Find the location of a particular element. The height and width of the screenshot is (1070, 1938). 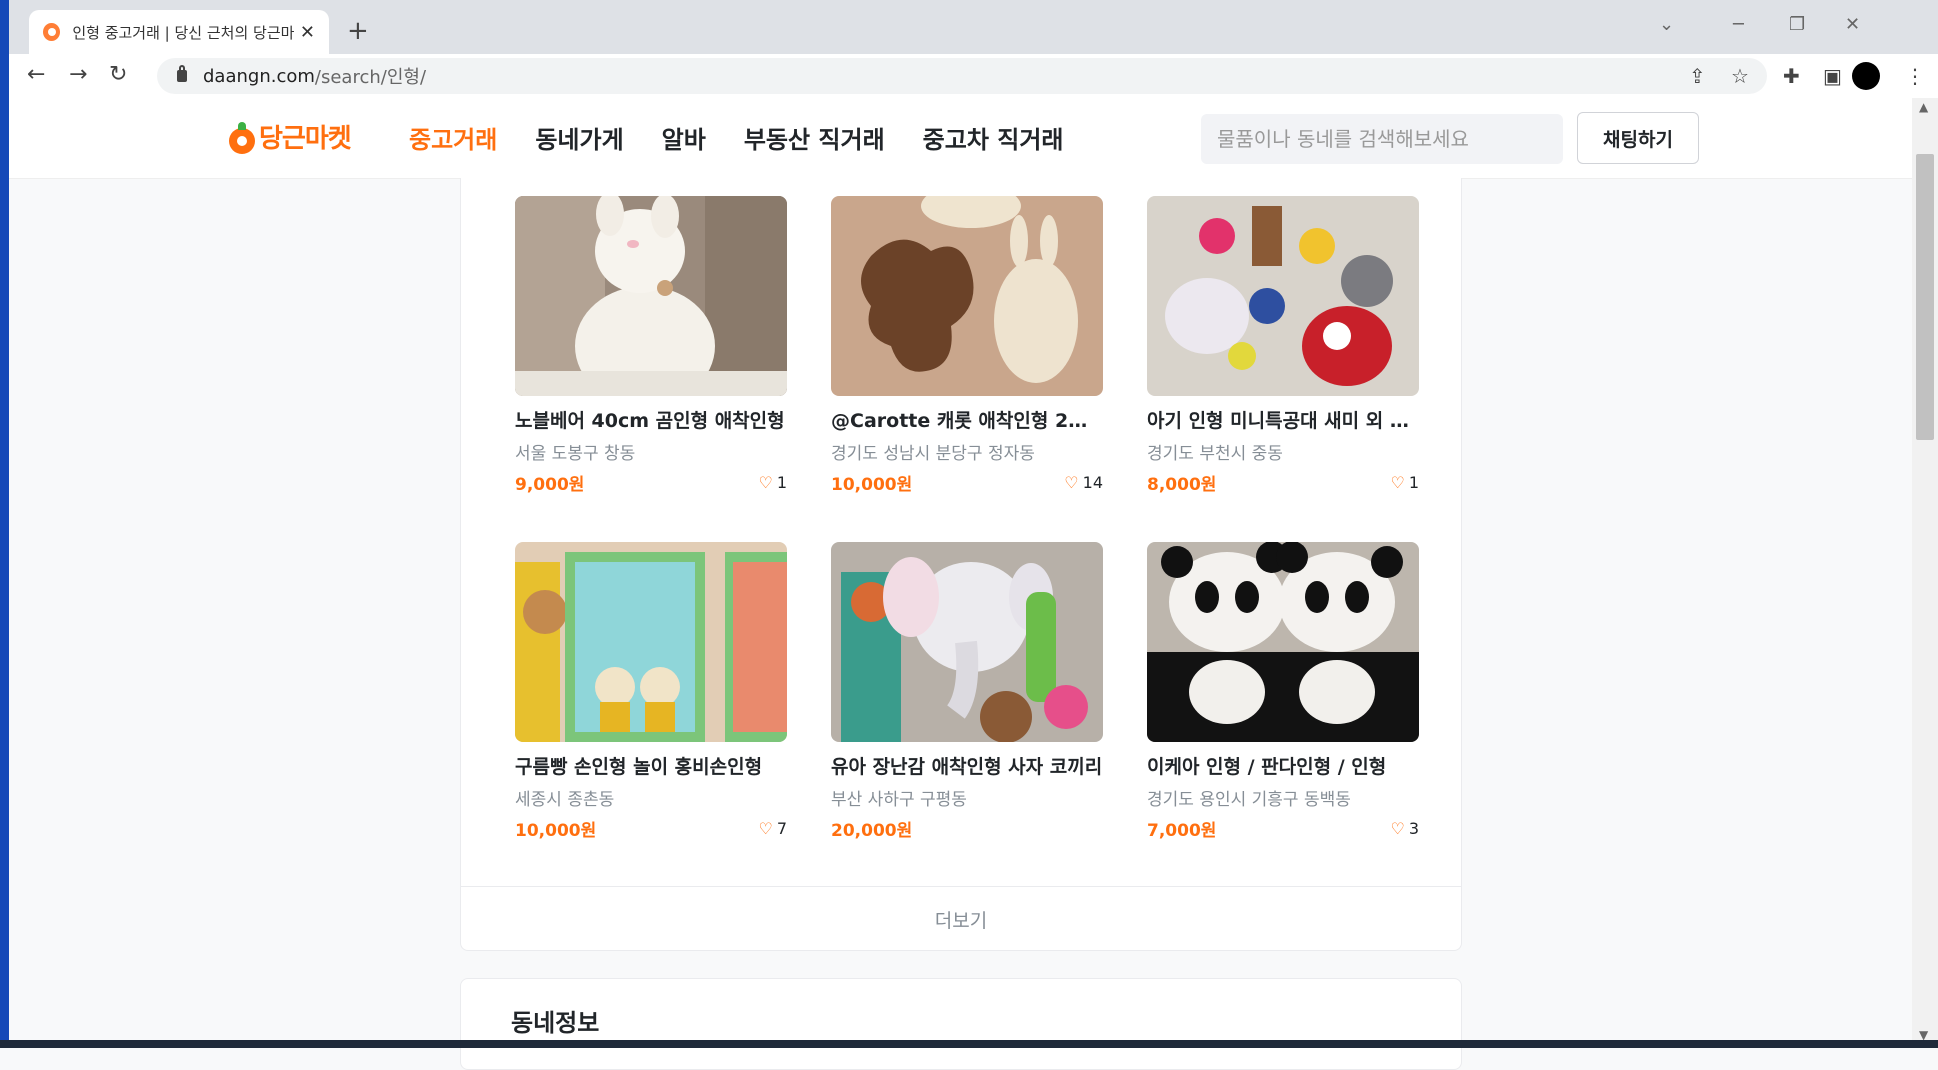

new-tab-button: + is located at coordinates (358, 31).